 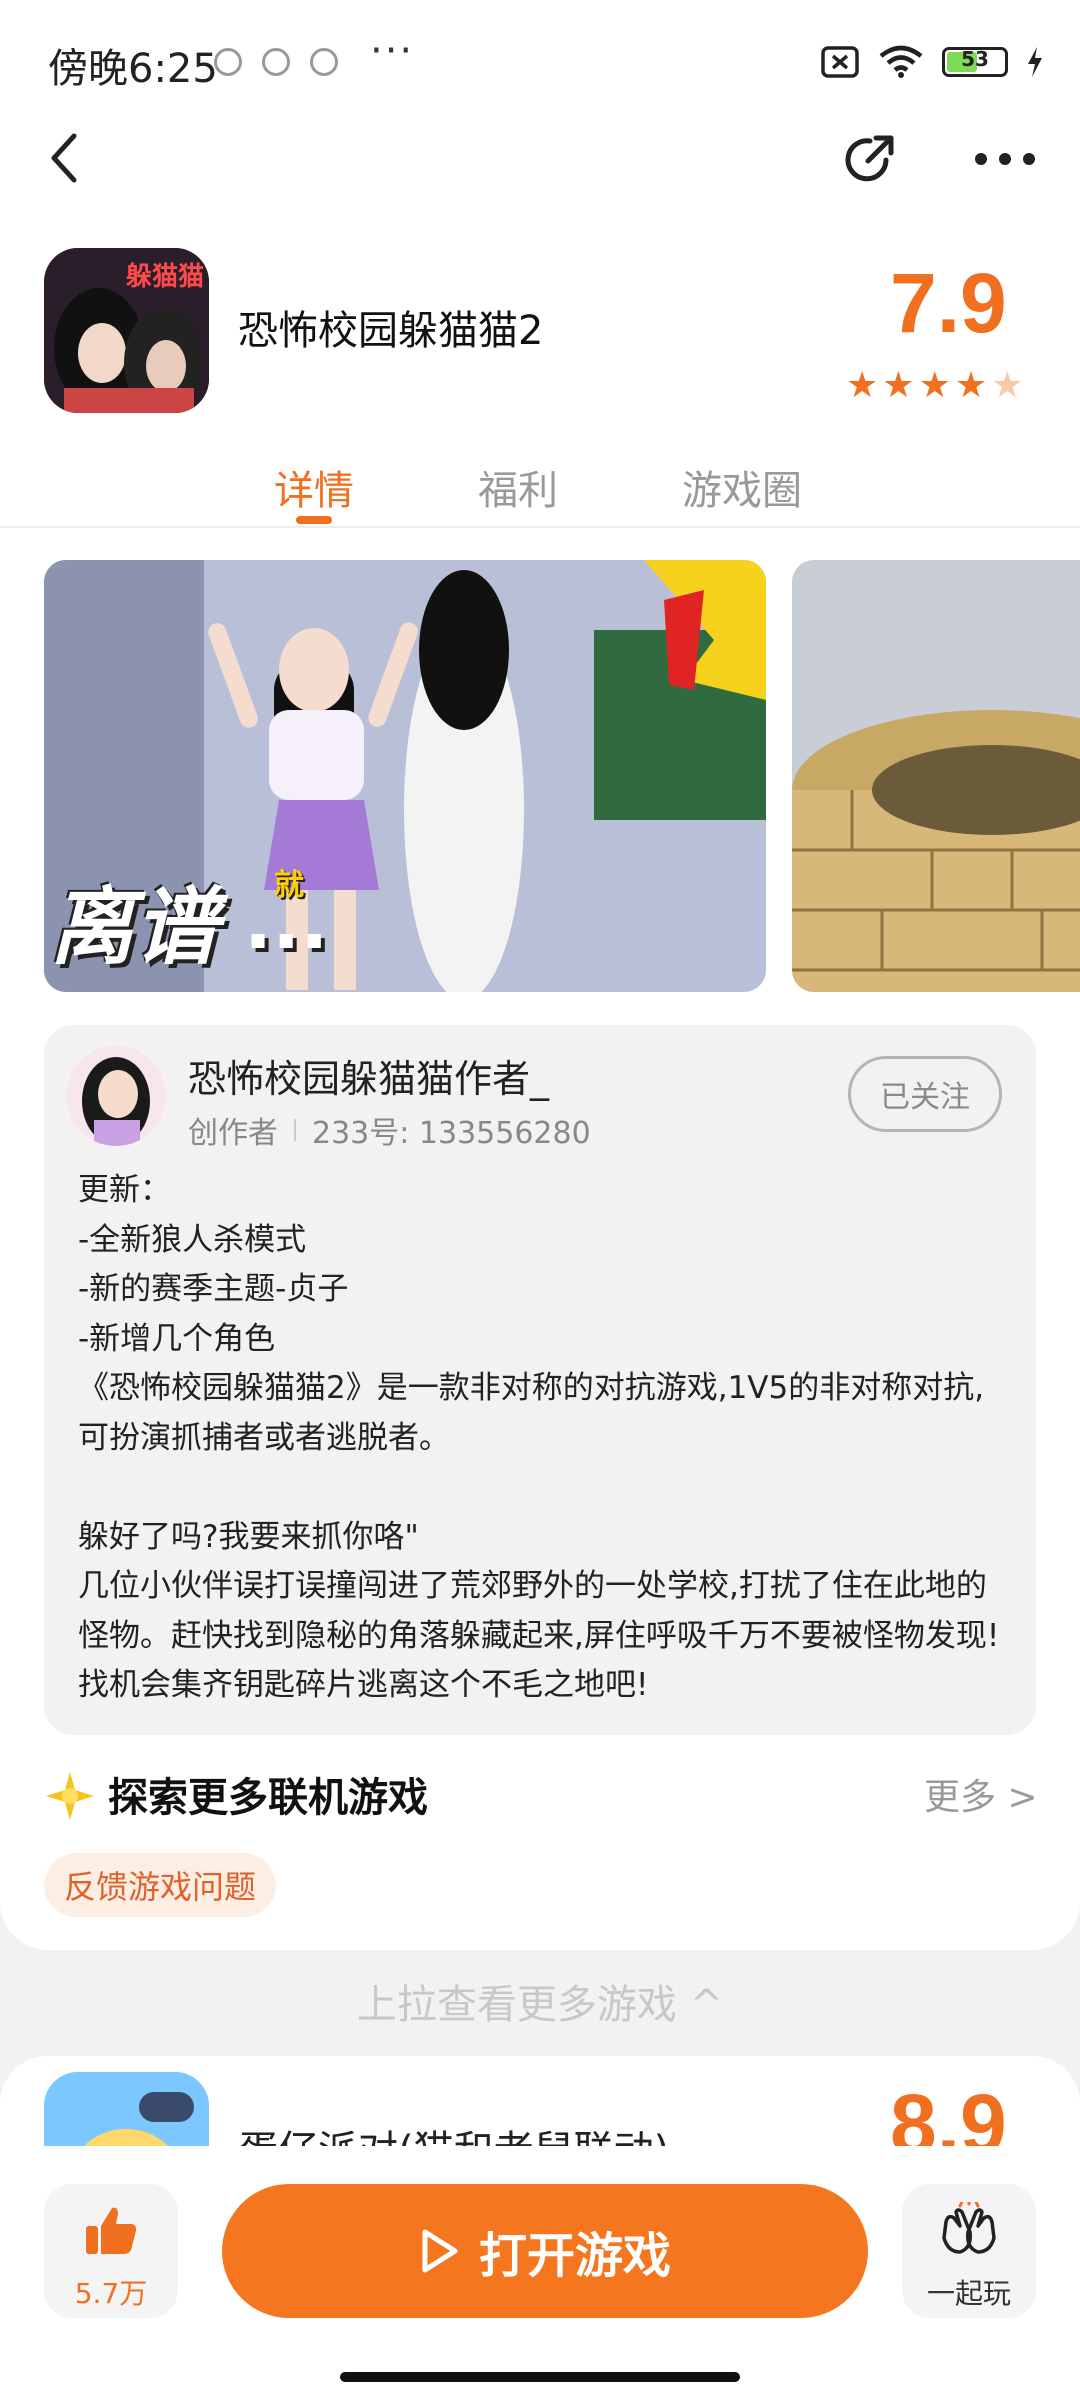 What do you see at coordinates (368, 1075) in the screenshot?
I see `author-name: 恐怖校园躲猫猫作者_` at bounding box center [368, 1075].